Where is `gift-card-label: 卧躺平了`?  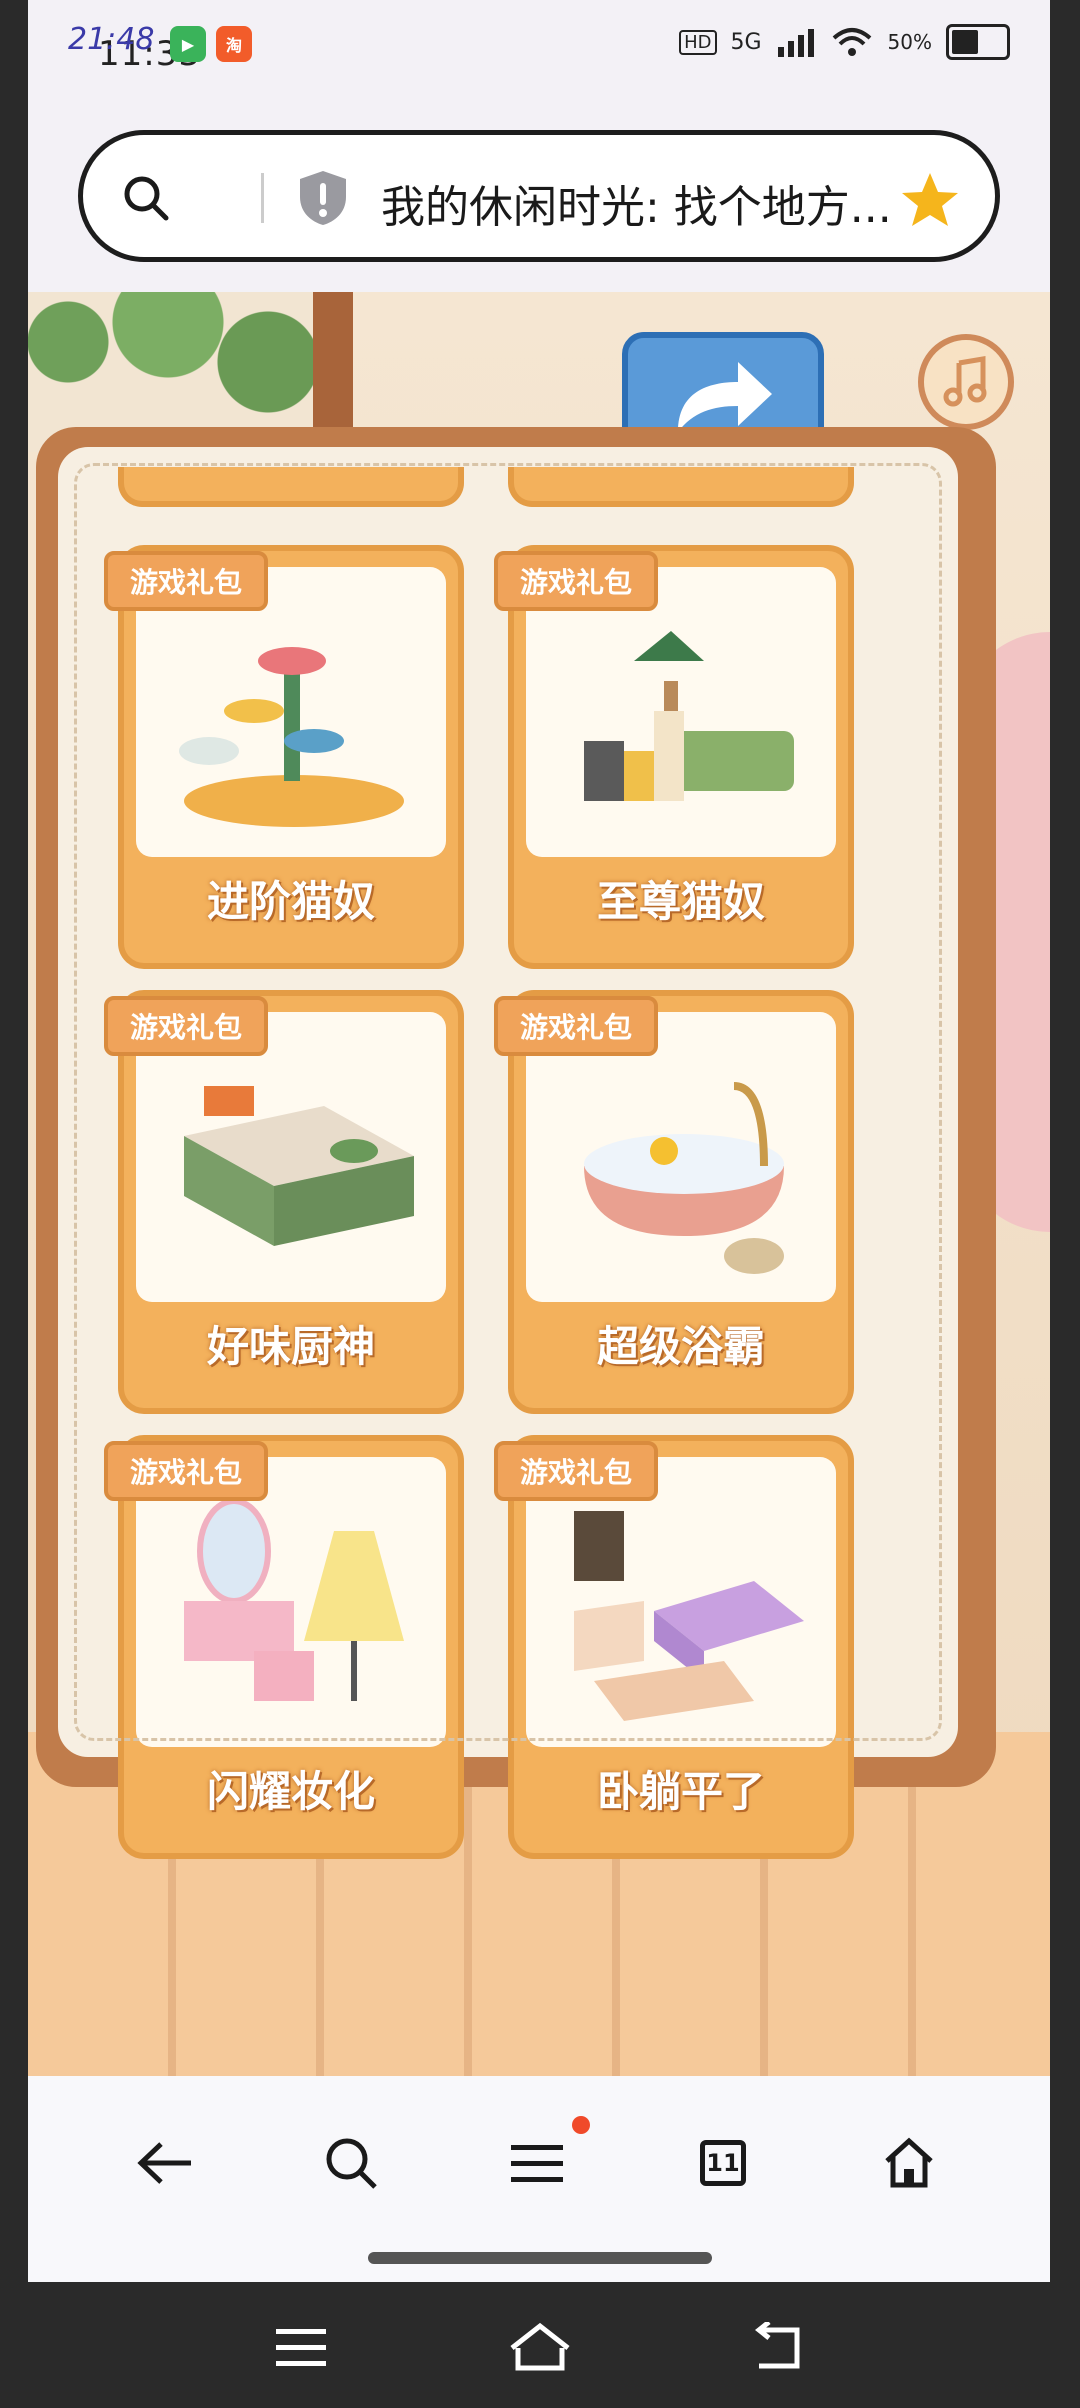 gift-card-label: 卧躺平了 is located at coordinates (680, 1791).